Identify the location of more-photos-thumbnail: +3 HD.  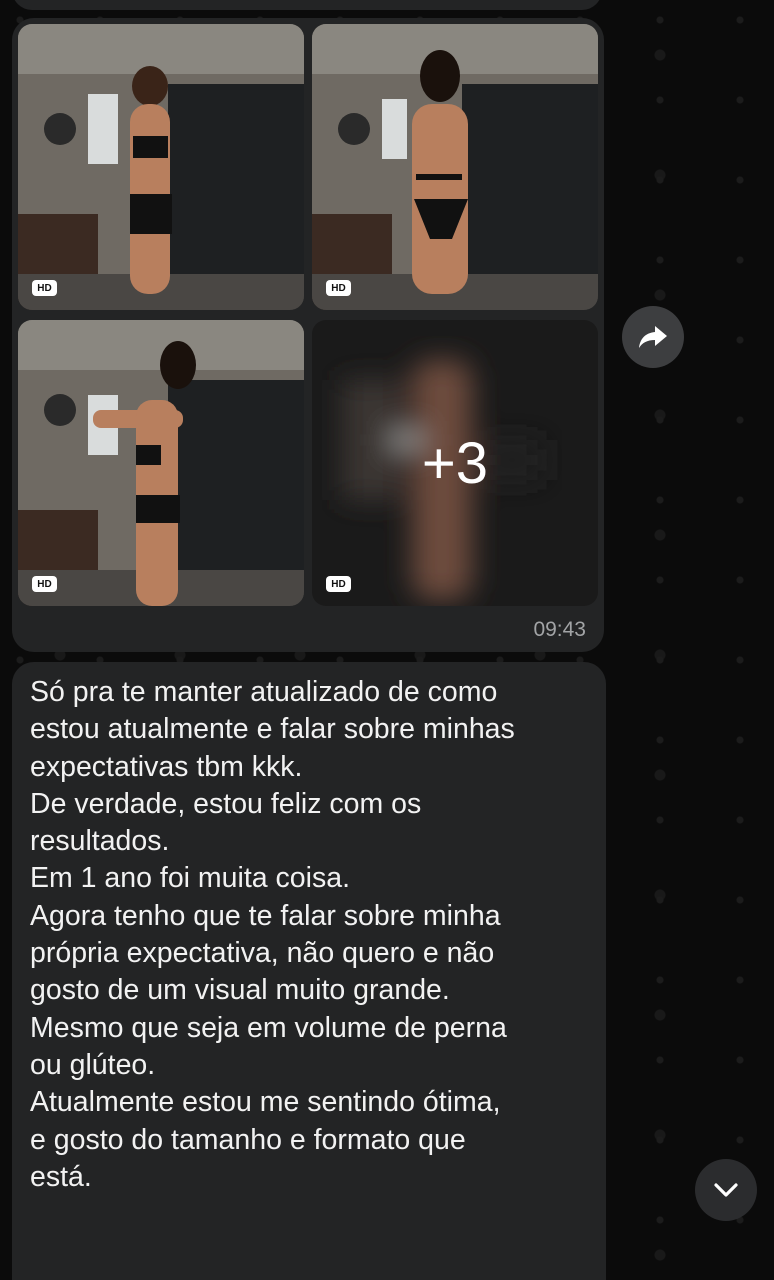
(455, 463).